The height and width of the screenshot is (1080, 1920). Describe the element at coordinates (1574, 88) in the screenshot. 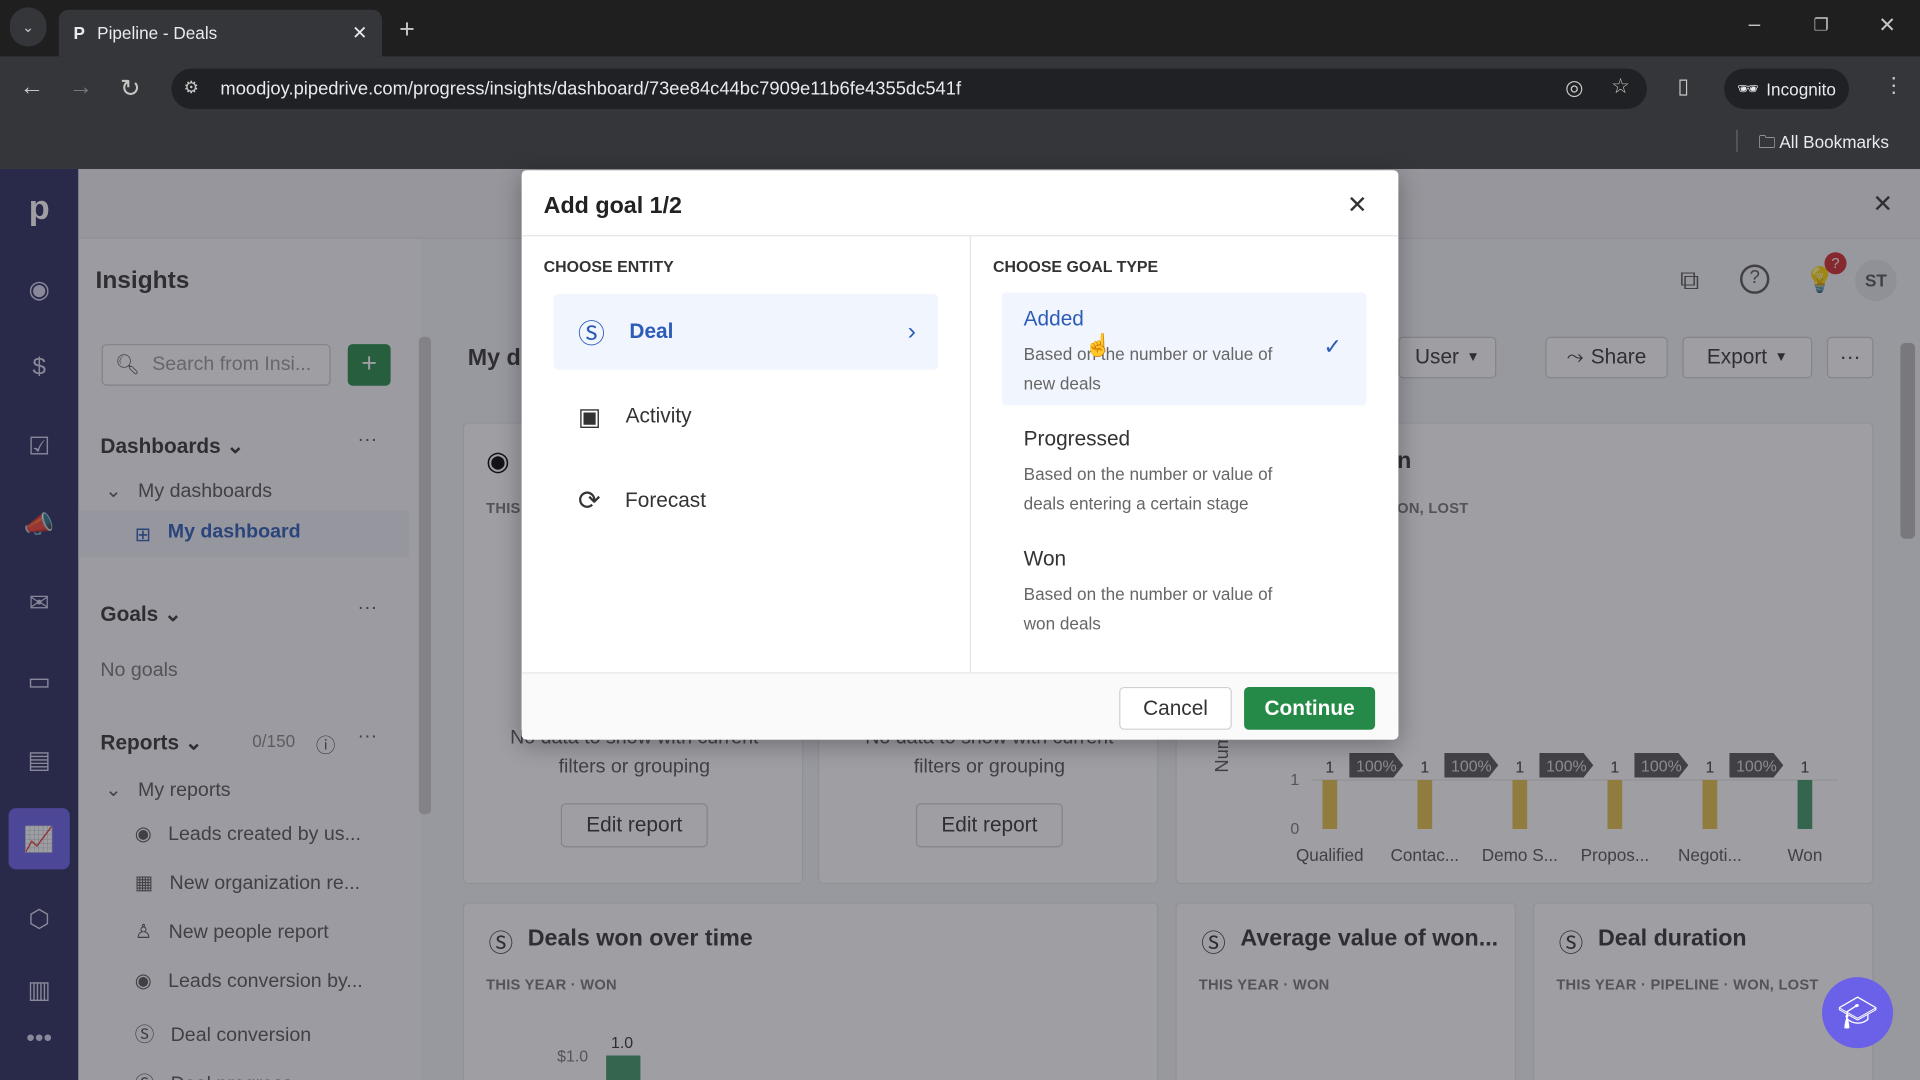

I see `eye-off-icon: ◎` at that location.